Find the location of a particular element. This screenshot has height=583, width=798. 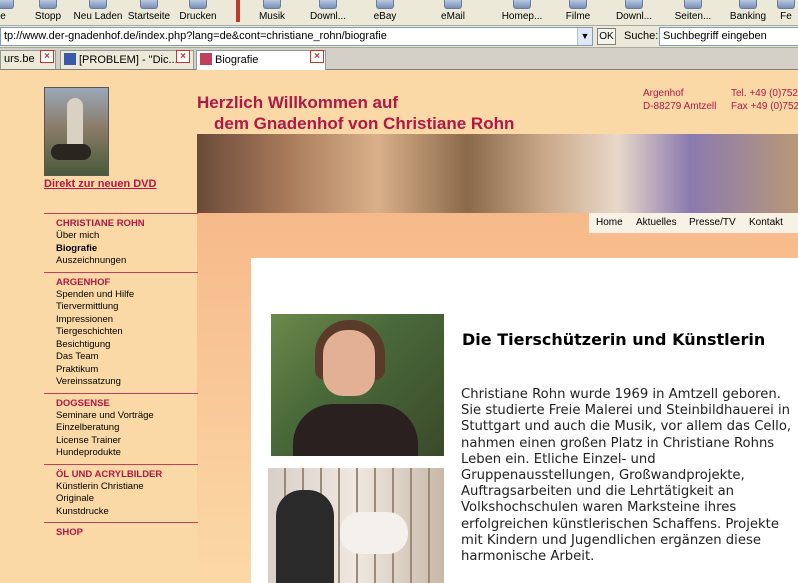

sidebar-item: Hundeprodukte is located at coordinates (127, 453).